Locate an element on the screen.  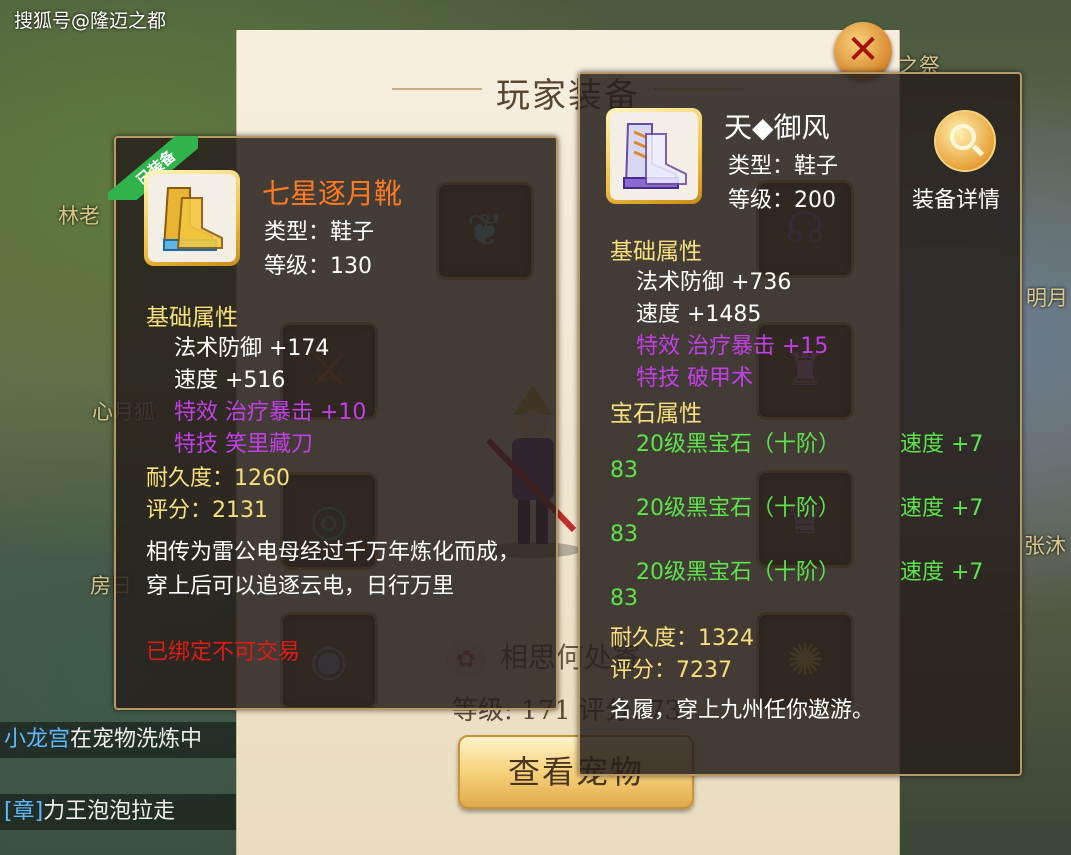
chat-text: 在宠物洗炼中 is located at coordinates (136, 739).